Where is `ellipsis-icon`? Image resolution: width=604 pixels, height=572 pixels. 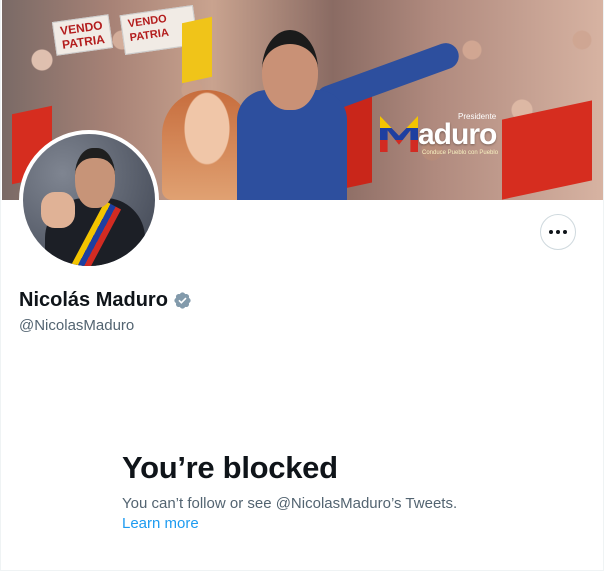 ellipsis-icon is located at coordinates (558, 232).